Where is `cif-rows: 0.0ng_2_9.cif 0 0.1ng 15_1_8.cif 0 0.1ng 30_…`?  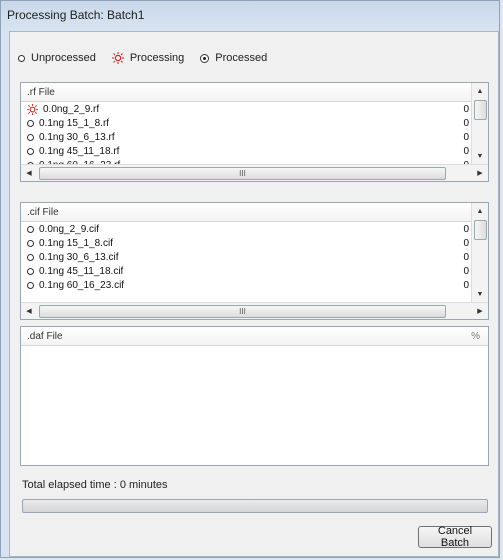
cif-rows: 0.0ng_2_9.cif 0 0.1ng 15_1_8.cif 0 0.1ng 30_… is located at coordinates (246, 262).